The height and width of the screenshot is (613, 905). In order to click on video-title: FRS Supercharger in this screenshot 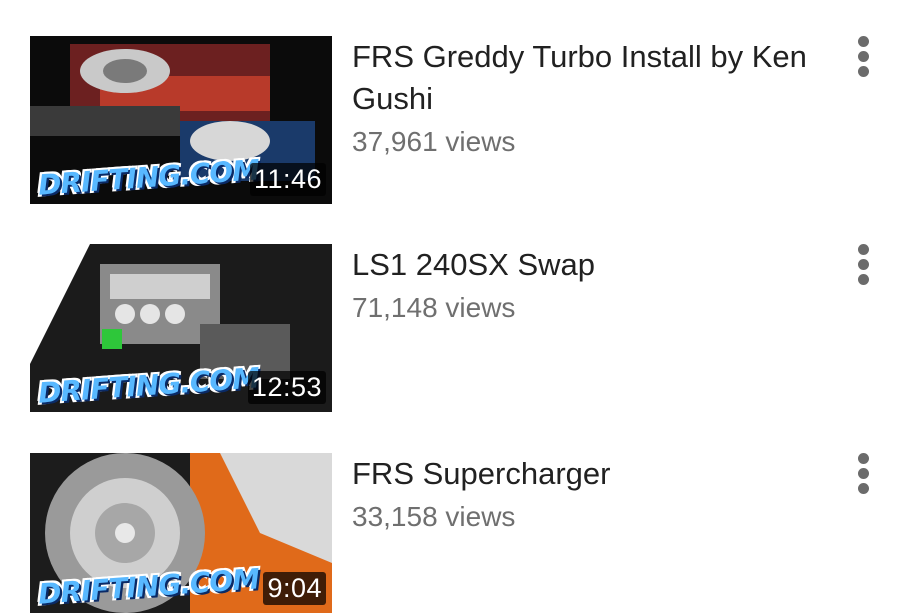, I will do `click(587, 474)`.